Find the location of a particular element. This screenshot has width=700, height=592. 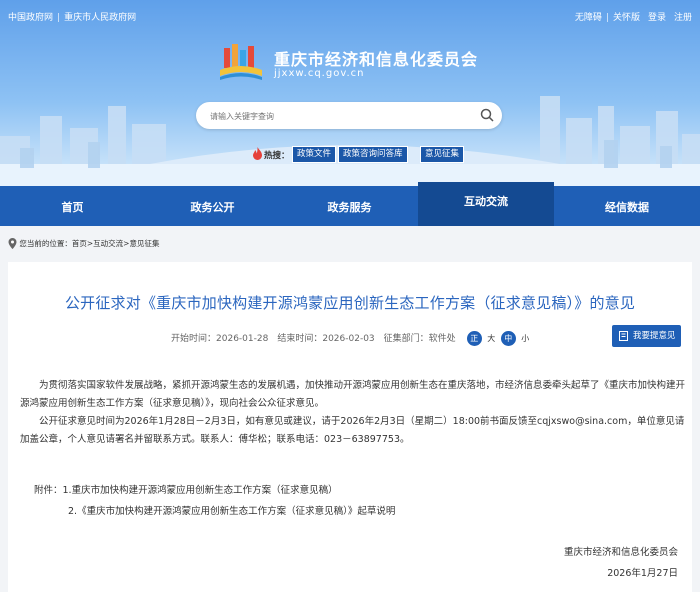

dept-label: 征集部门： is located at coordinates (406, 339).